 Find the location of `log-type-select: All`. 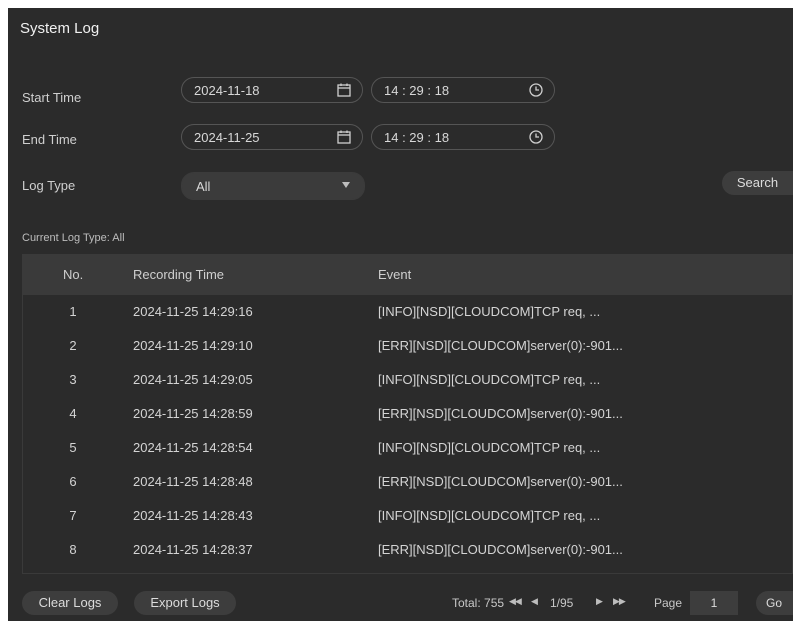

log-type-select: All is located at coordinates (273, 186).